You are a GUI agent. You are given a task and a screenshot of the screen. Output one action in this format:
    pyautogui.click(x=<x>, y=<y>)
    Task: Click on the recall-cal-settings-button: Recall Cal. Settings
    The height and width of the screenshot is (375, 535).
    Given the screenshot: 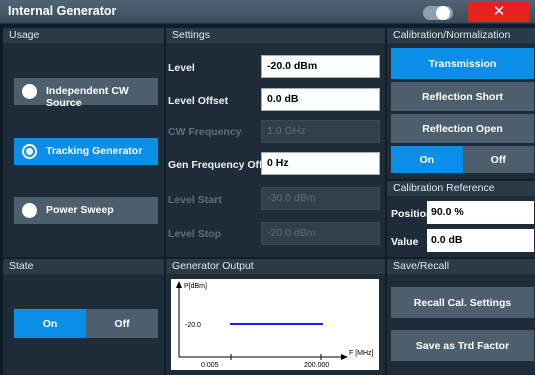 What is the action you would take?
    pyautogui.click(x=462, y=302)
    